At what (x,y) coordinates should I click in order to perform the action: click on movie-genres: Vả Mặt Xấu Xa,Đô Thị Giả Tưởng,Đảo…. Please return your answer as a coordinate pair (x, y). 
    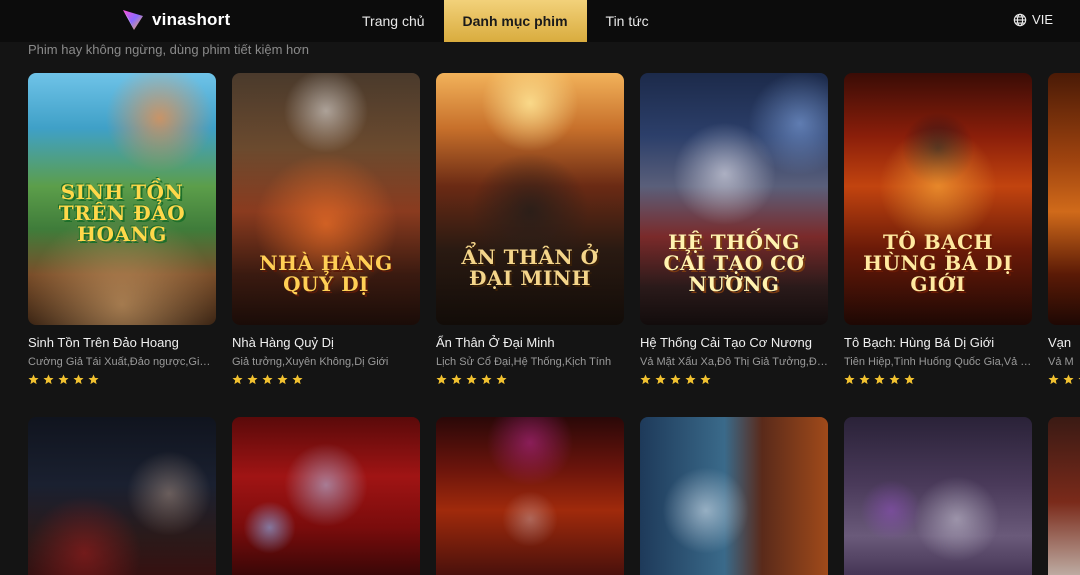
    Looking at the image, I should click on (734, 362).